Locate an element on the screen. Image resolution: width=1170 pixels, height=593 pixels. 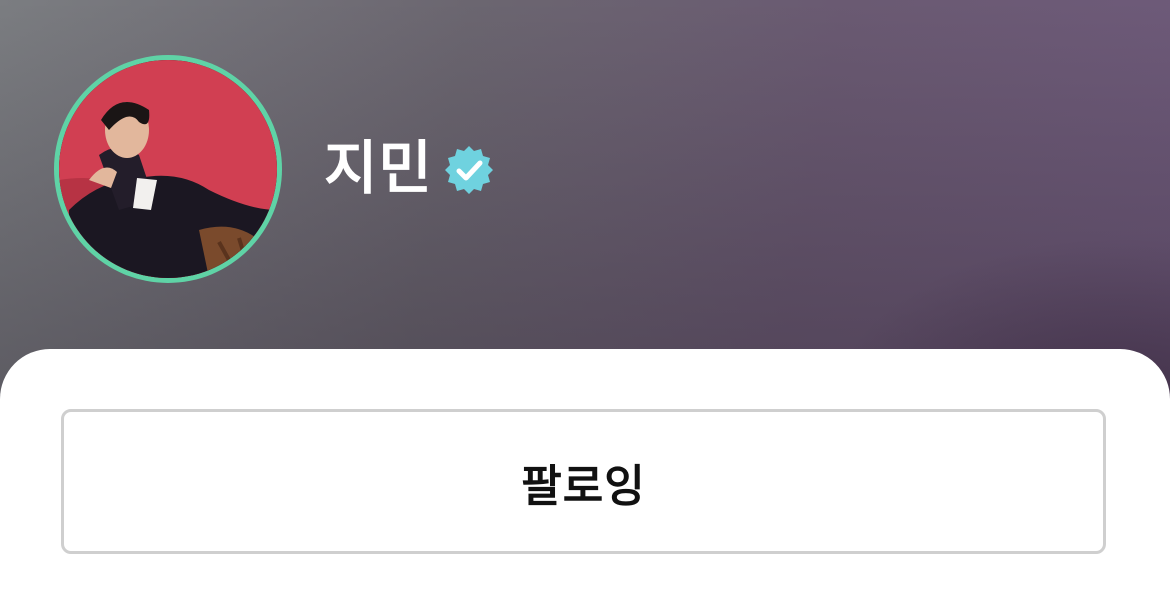
profile-name-row: 지민 is located at coordinates (409, 168).